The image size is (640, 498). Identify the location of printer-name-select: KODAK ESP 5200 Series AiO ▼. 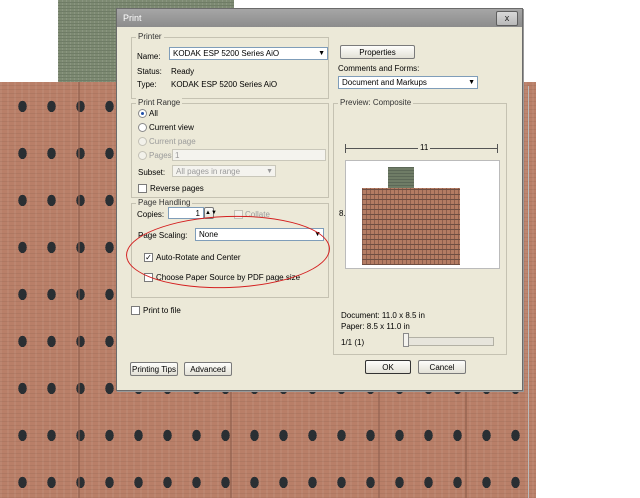
(248, 53).